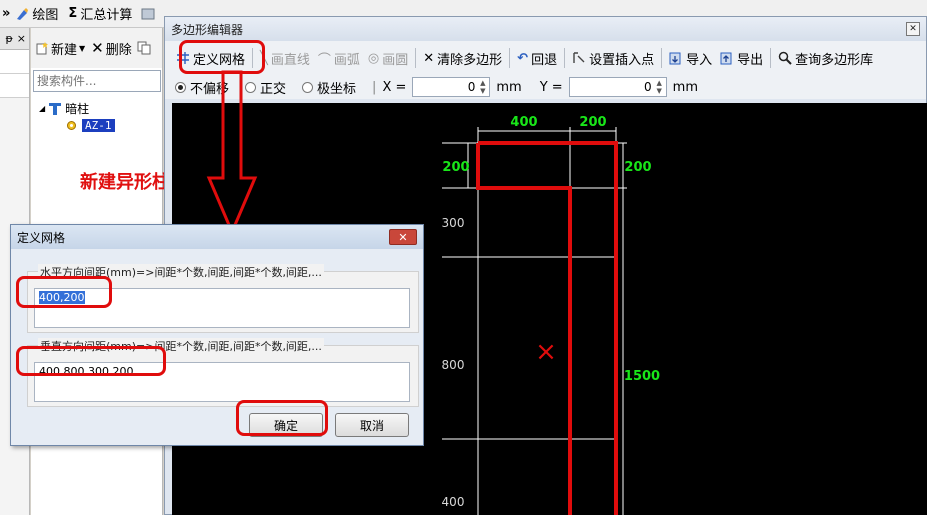 Image resolution: width=927 pixels, height=515 pixels. What do you see at coordinates (471, 87) in the screenshot?
I see `x-value: 0` at bounding box center [471, 87].